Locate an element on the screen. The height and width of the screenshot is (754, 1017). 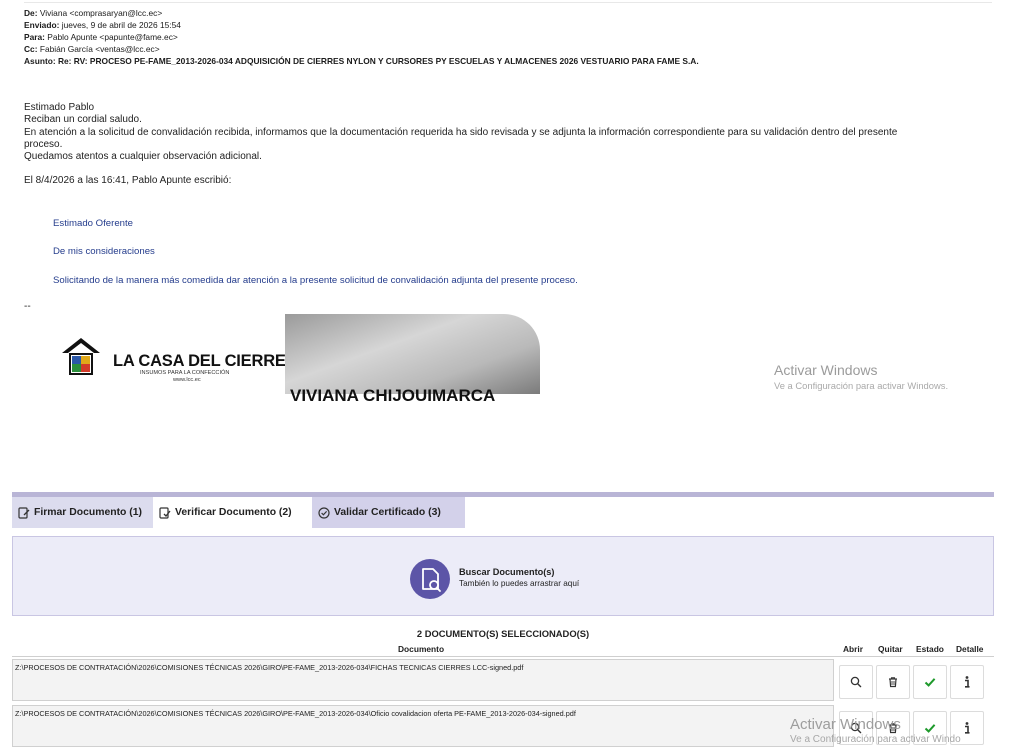
tab-validar-certificado: Validar Certificado (3) is located at coordinates (388, 512).